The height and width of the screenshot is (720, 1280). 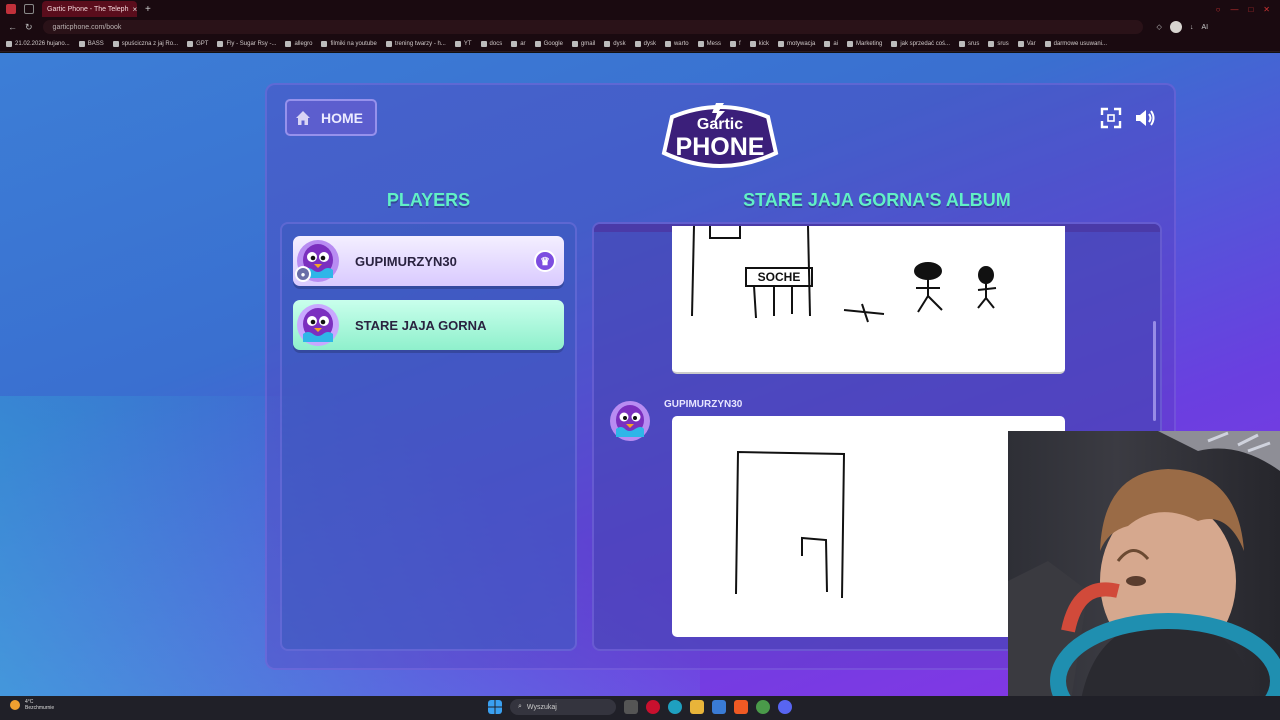 I want to click on bookmark-item: docs, so click(x=491, y=43).